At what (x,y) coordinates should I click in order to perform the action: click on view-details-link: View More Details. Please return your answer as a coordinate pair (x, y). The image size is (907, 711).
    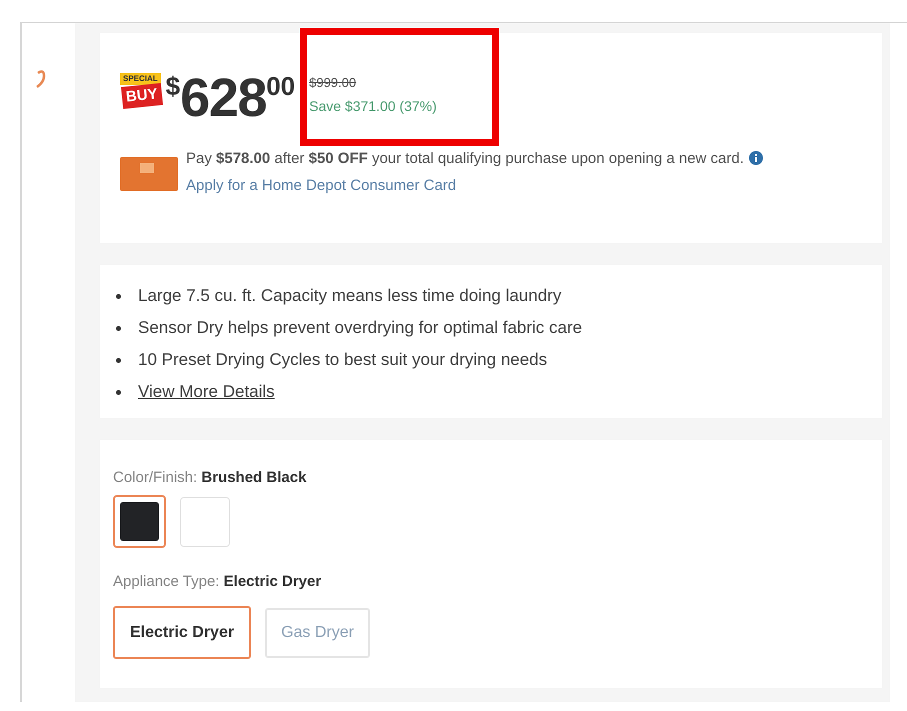
    Looking at the image, I should click on (206, 392).